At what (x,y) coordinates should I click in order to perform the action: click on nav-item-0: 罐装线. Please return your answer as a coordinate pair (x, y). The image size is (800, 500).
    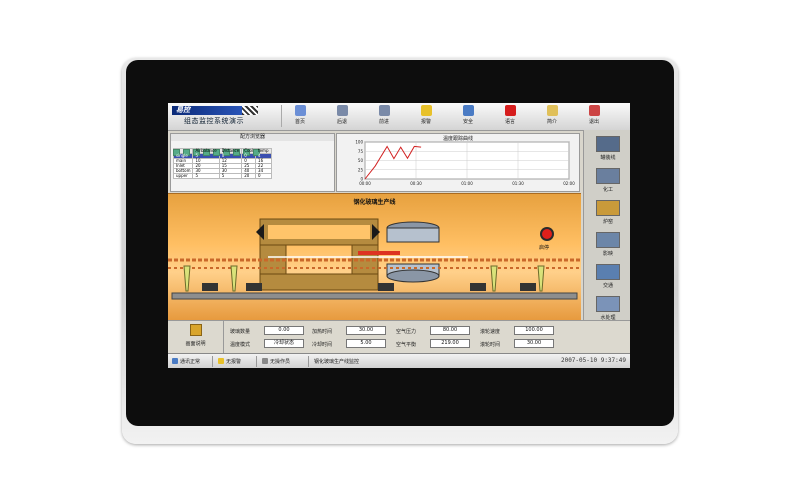
    Looking at the image, I should click on (608, 149).